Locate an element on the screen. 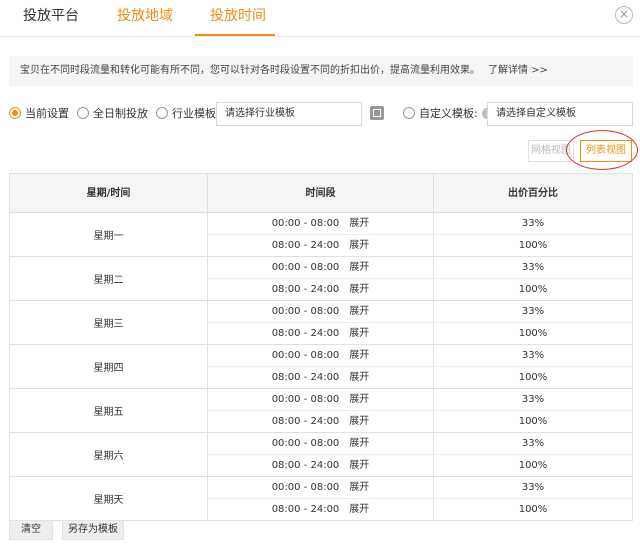  day-group: 星期三 00:00 - 08:00 展开 33%08:00 - 24:00展开100% is located at coordinates (321, 323).